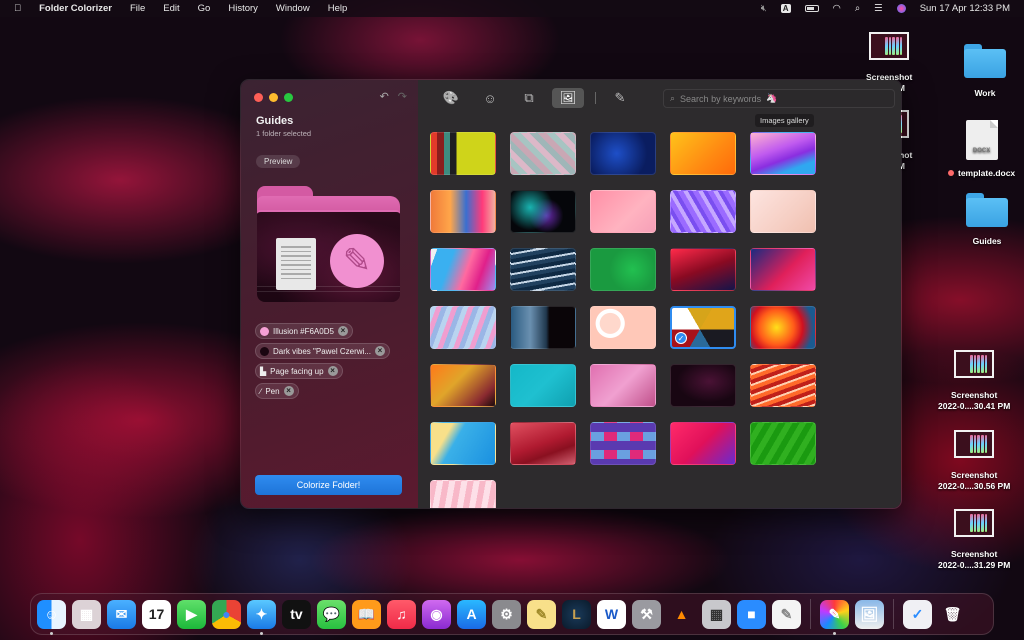 The image size is (1024, 640). Describe the element at coordinates (204, 8) in the screenshot. I see `menu-go: Go` at that location.